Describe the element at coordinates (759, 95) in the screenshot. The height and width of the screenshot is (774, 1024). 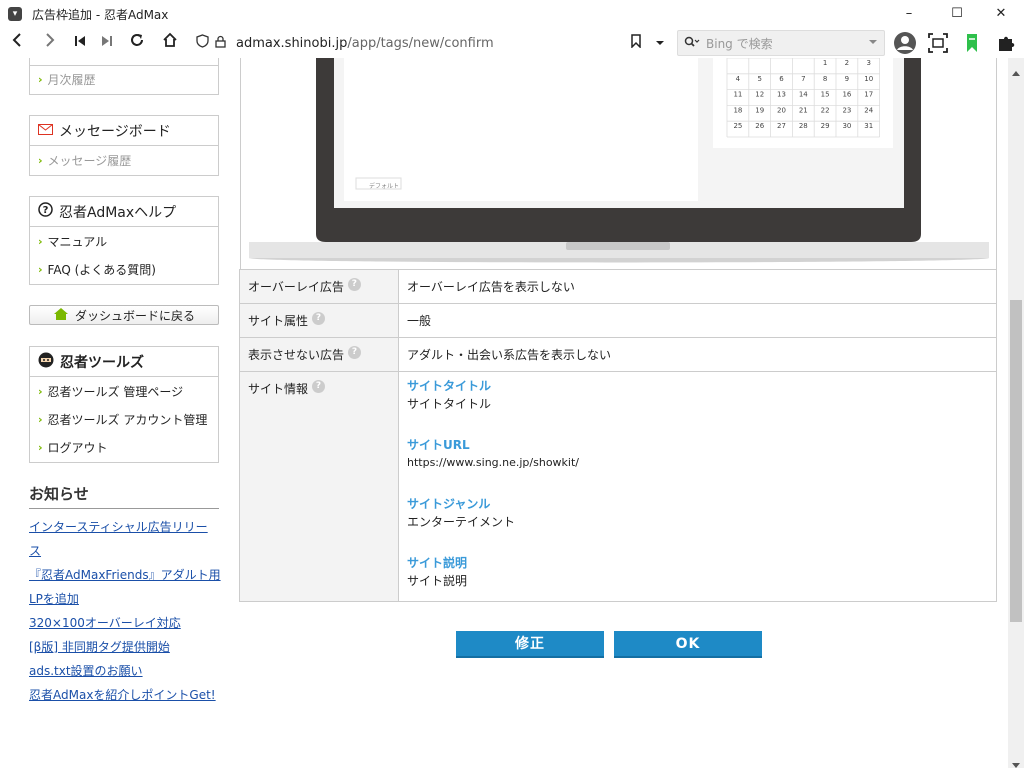
I see `calendar-day: 12` at that location.